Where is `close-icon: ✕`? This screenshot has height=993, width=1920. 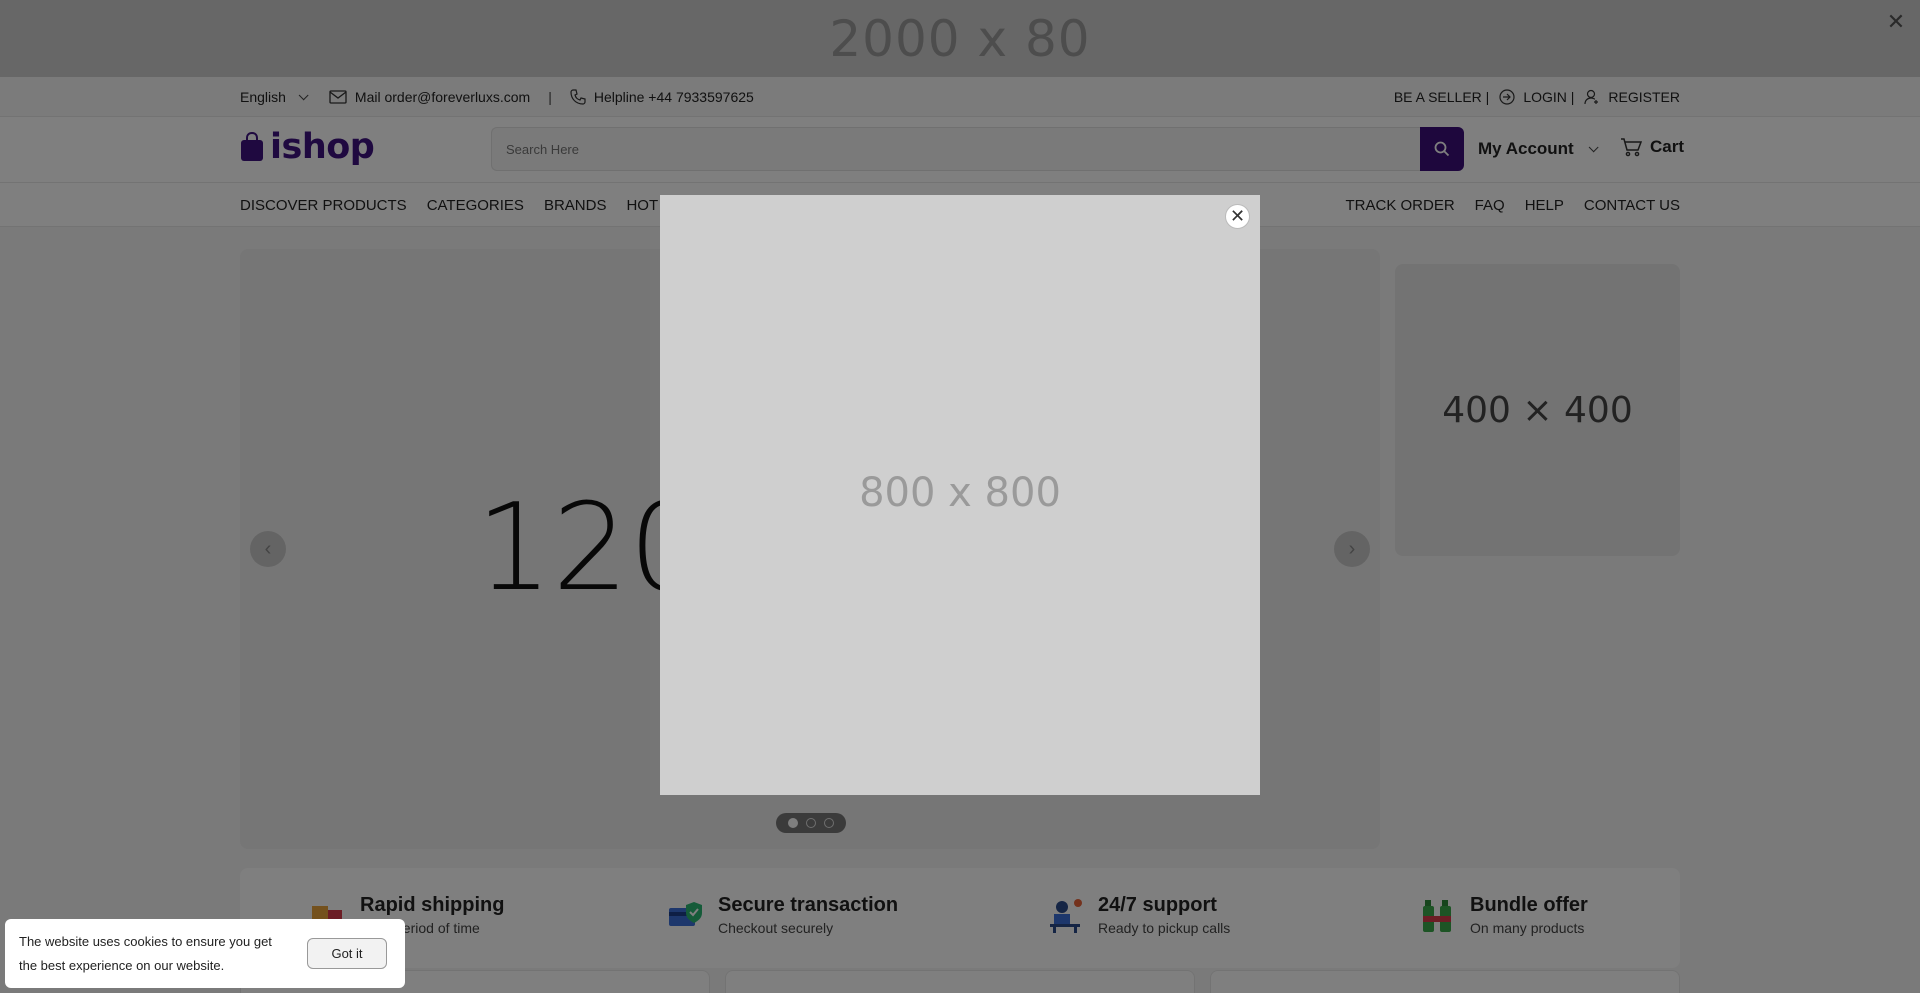 close-icon: ✕ is located at coordinates (1237, 216).